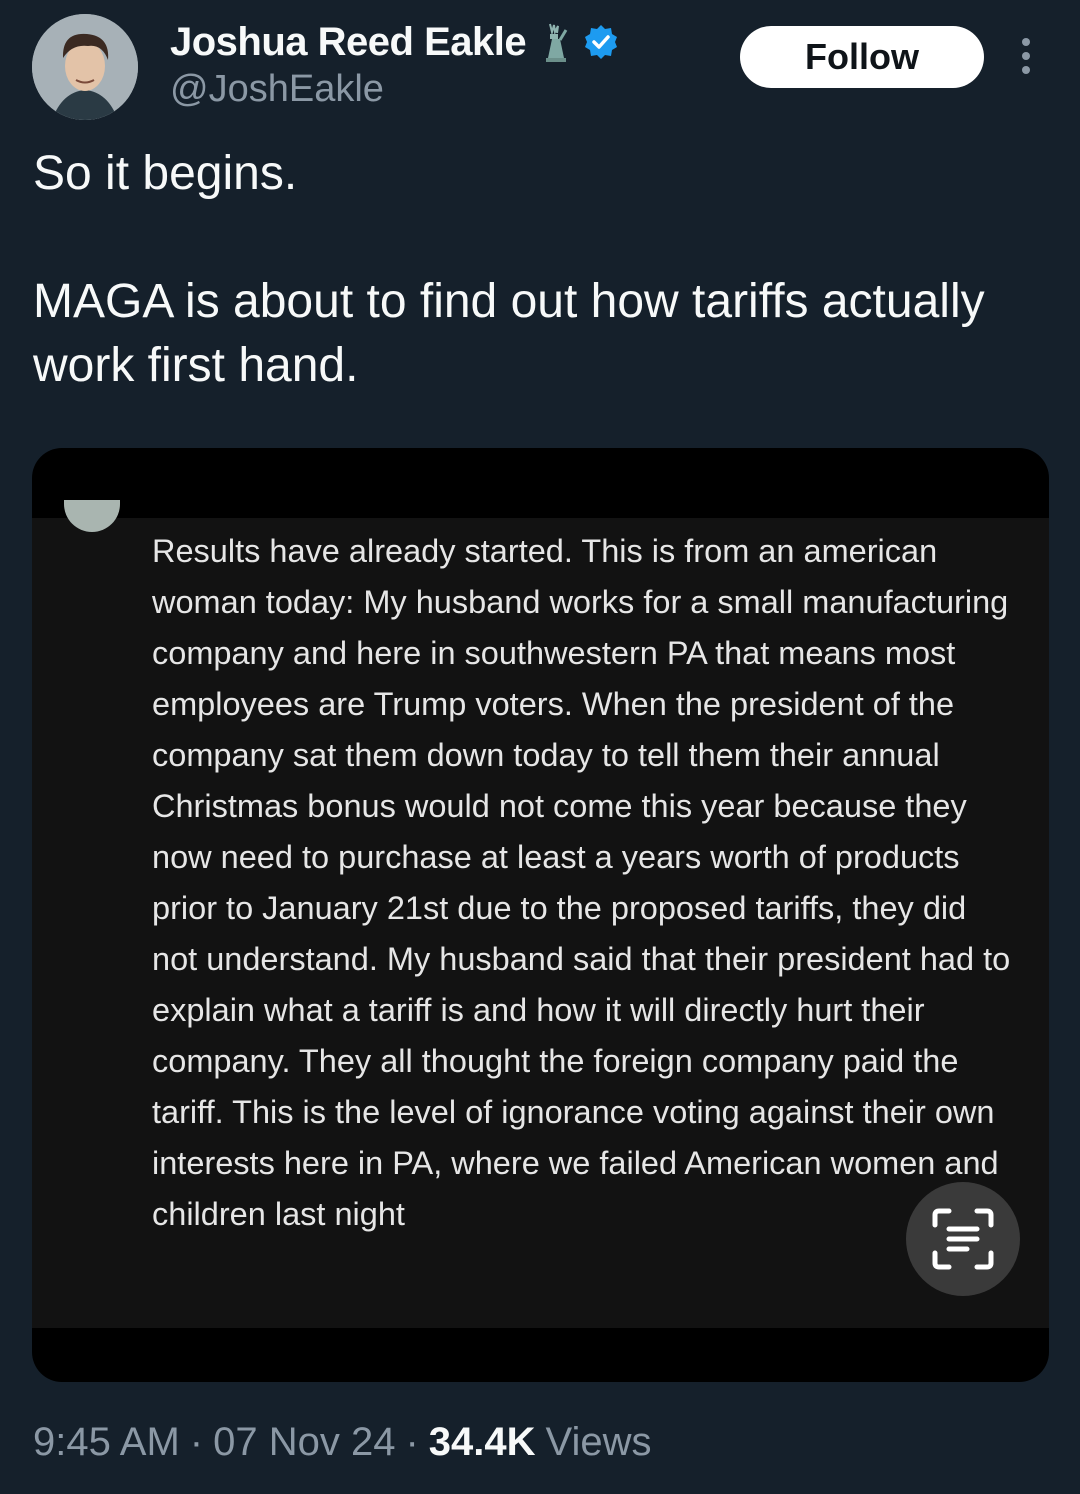 The image size is (1080, 1494). I want to click on views-count: 34.4K, so click(482, 1442).